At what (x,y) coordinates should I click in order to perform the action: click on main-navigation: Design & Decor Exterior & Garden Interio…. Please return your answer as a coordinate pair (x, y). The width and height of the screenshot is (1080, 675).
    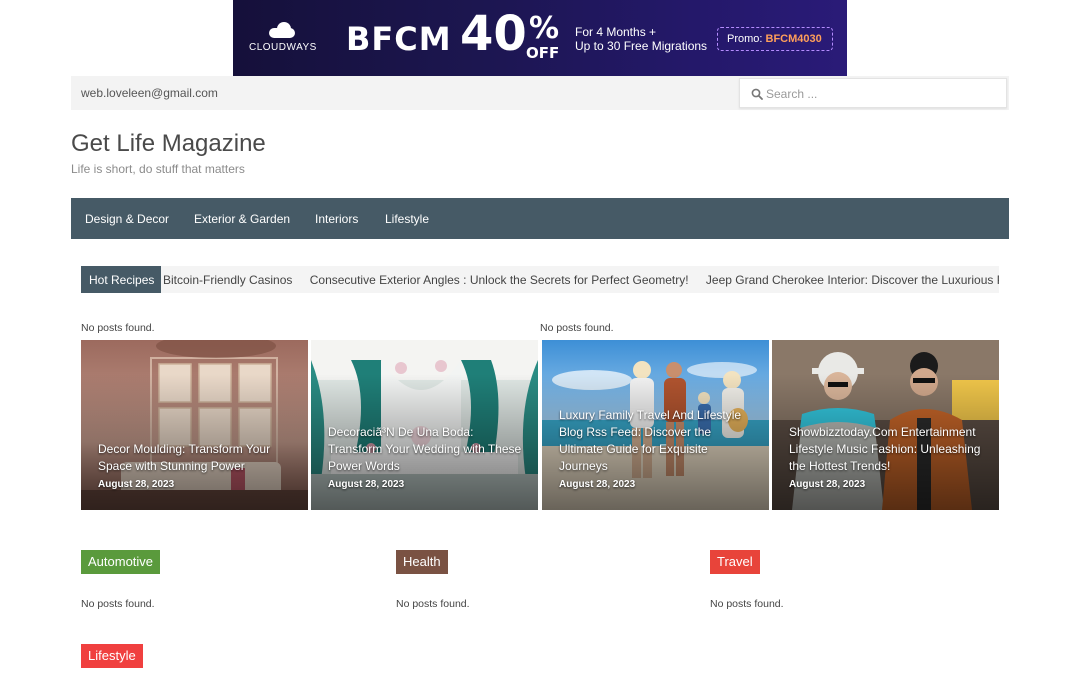
    Looking at the image, I should click on (540, 218).